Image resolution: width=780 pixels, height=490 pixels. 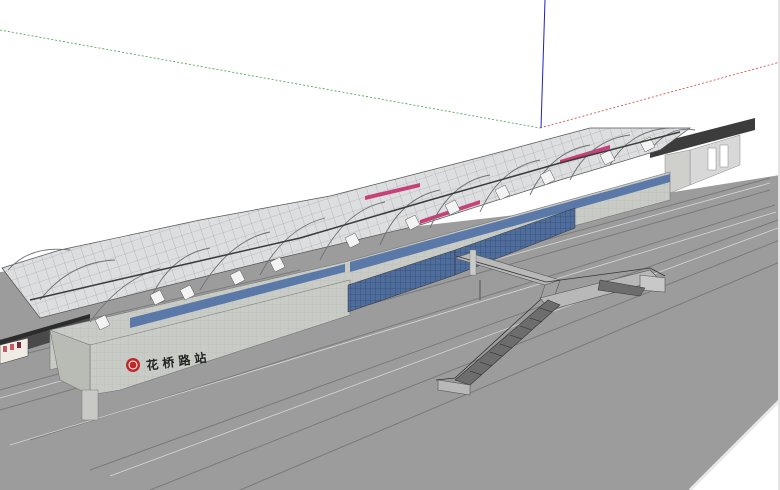 I want to click on green-axis, so click(x=270, y=79).